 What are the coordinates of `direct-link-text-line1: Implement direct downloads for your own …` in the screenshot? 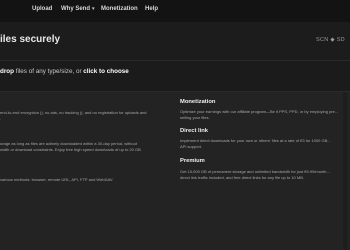 It's located at (255, 140).